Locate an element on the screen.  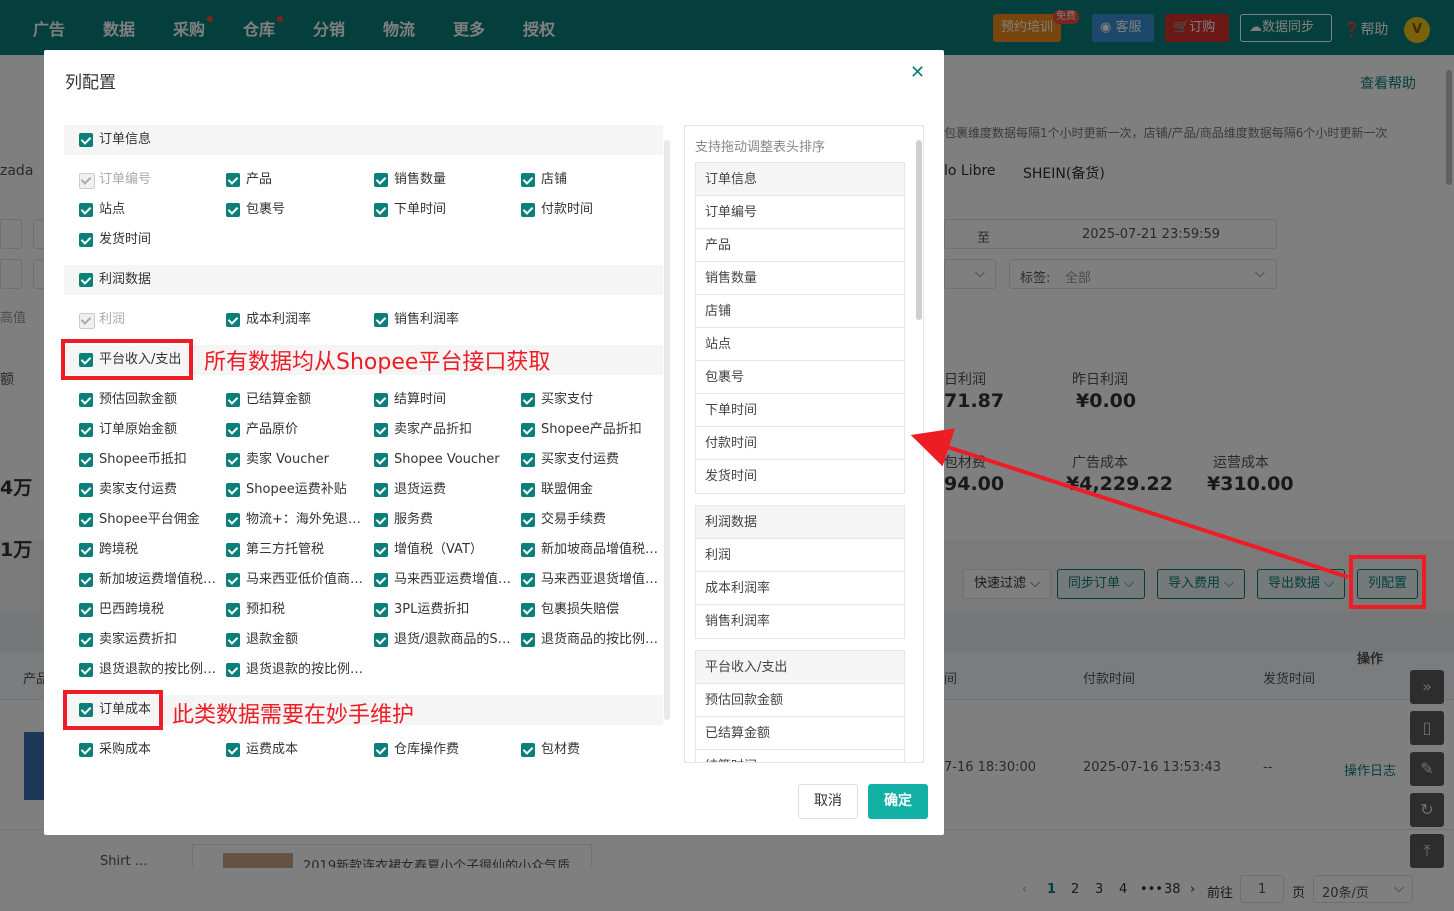
annotation-arrow is located at coordinates (1129, 503).